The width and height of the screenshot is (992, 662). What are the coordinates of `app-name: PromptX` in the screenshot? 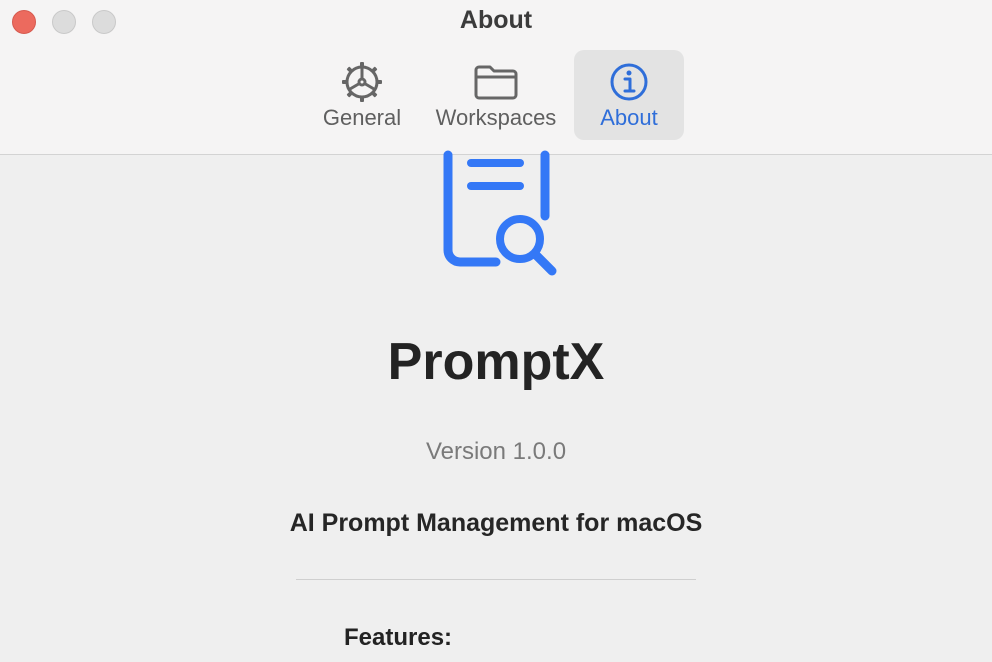 It's located at (496, 362).